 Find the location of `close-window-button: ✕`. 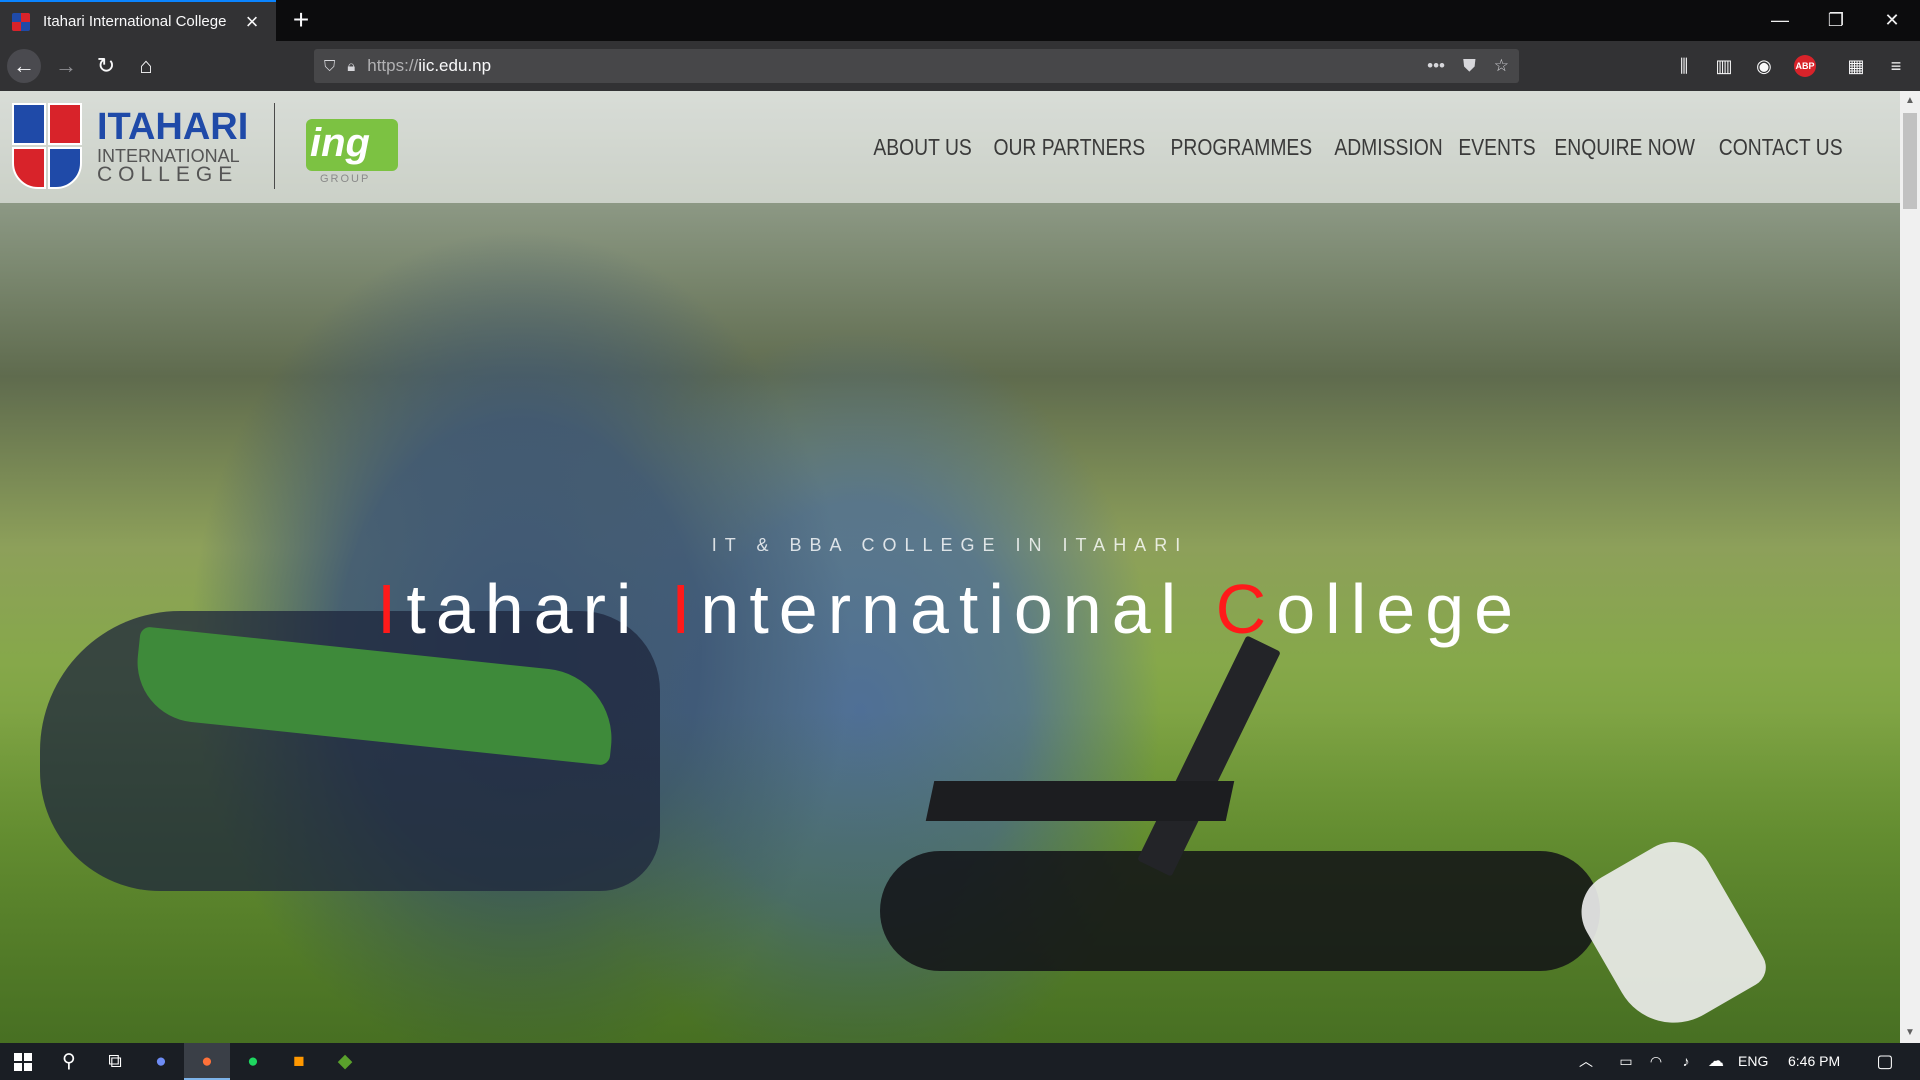

close-window-button: ✕ is located at coordinates (1892, 20).